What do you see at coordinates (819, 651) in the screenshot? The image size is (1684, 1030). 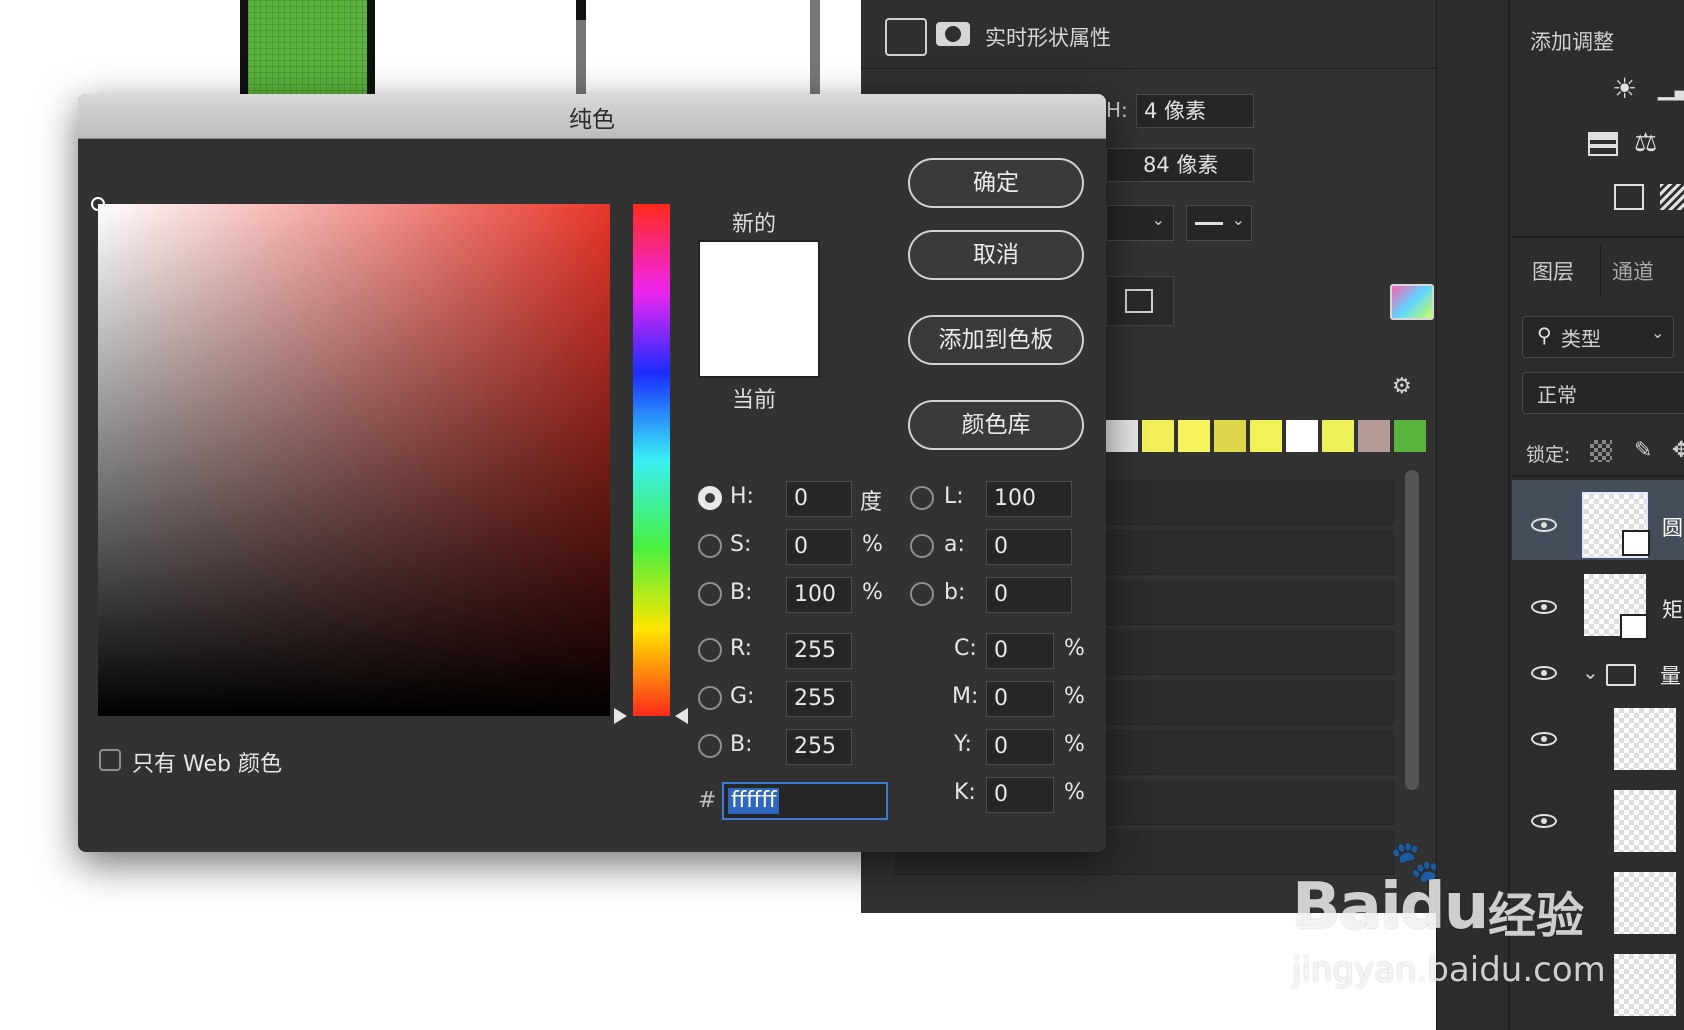 I see `red-input: 255` at bounding box center [819, 651].